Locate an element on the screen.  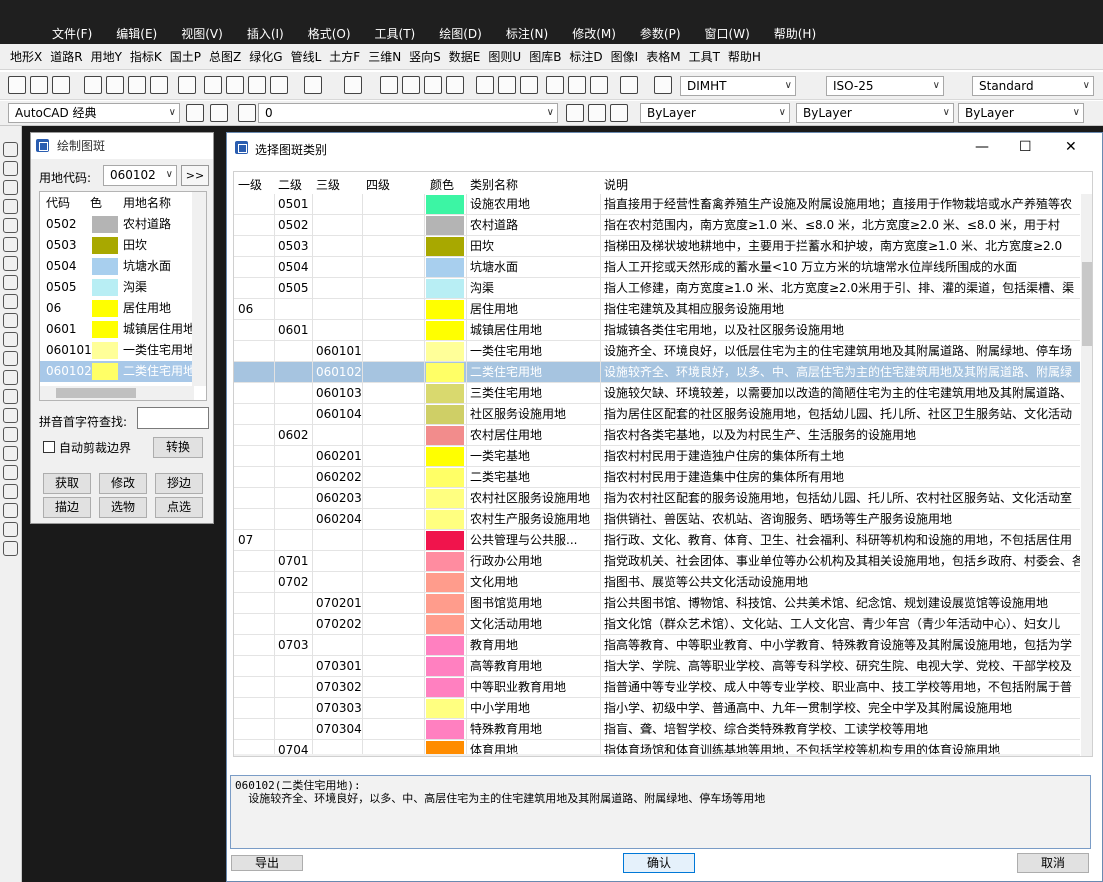
ok-button: 确认 is located at coordinates (659, 863).